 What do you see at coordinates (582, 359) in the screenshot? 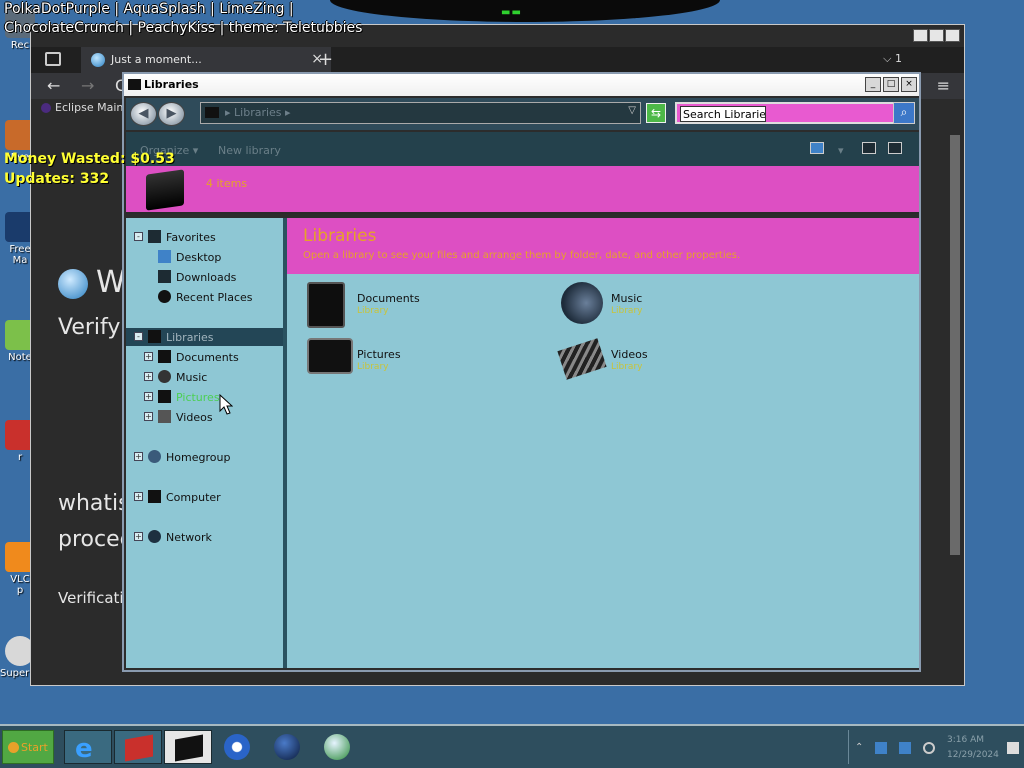
I see `film-reel-icon` at bounding box center [582, 359].